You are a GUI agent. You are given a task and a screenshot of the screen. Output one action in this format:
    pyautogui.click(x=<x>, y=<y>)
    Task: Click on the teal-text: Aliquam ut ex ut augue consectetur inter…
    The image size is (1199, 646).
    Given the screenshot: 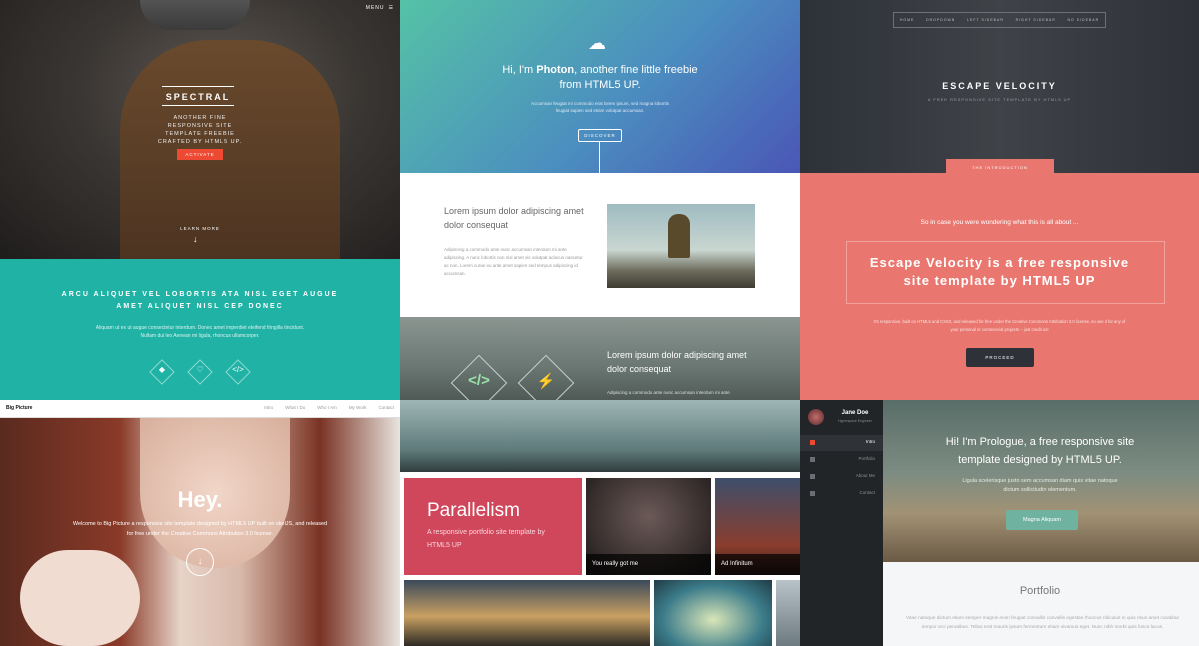 What is the action you would take?
    pyautogui.click(x=200, y=332)
    